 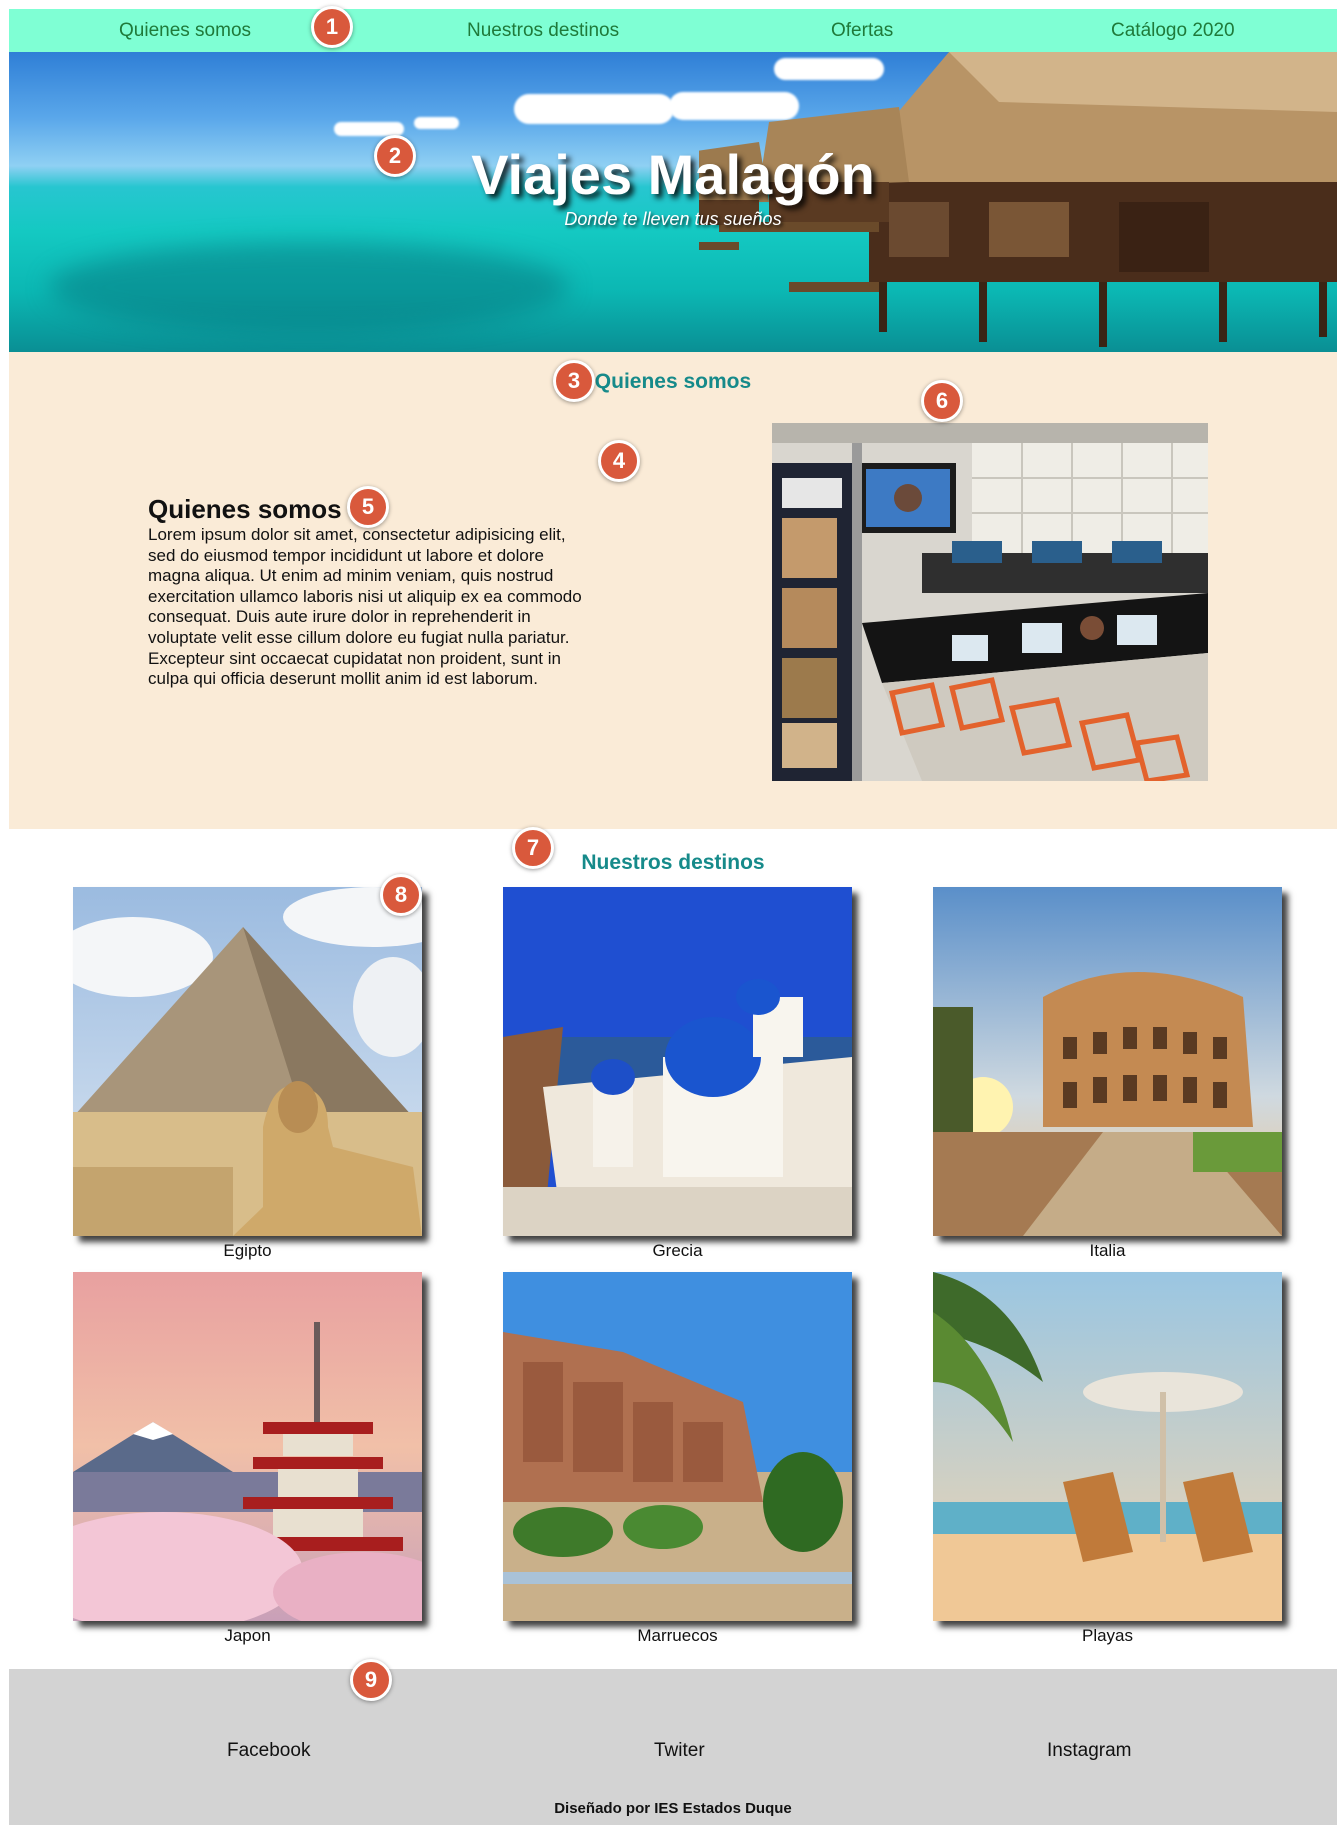 What do you see at coordinates (673, 219) in the screenshot?
I see `hero-subtitle: Donde te lleven tus sueños` at bounding box center [673, 219].